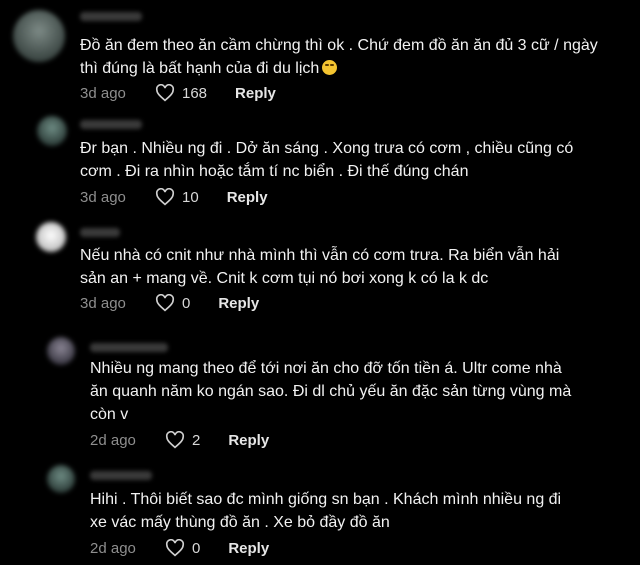  I want to click on comment-meta: 3d ago 10 Reply, so click(174, 197).